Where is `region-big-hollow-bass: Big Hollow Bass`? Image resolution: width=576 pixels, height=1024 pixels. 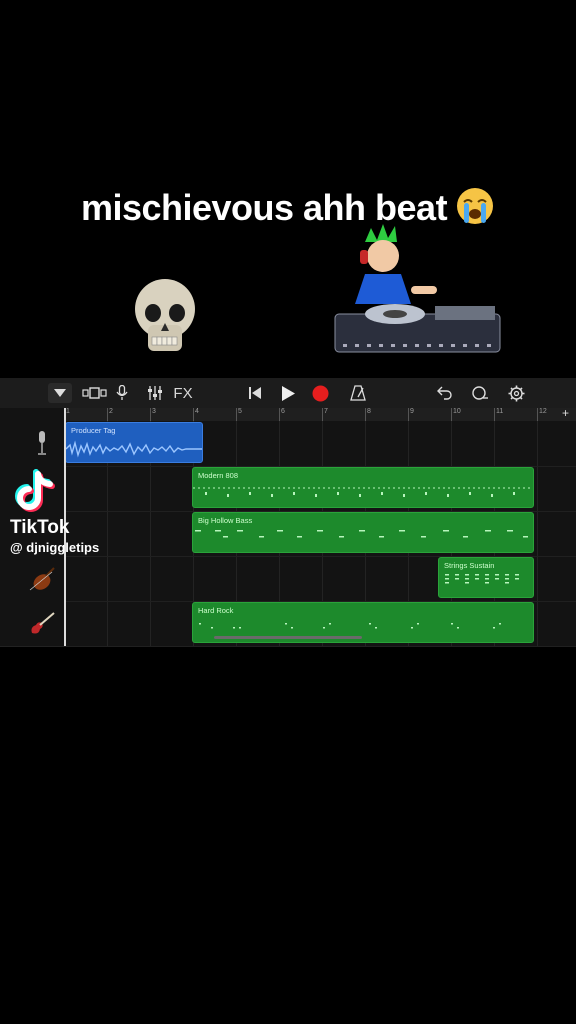
region-big-hollow-bass: Big Hollow Bass is located at coordinates (363, 532).